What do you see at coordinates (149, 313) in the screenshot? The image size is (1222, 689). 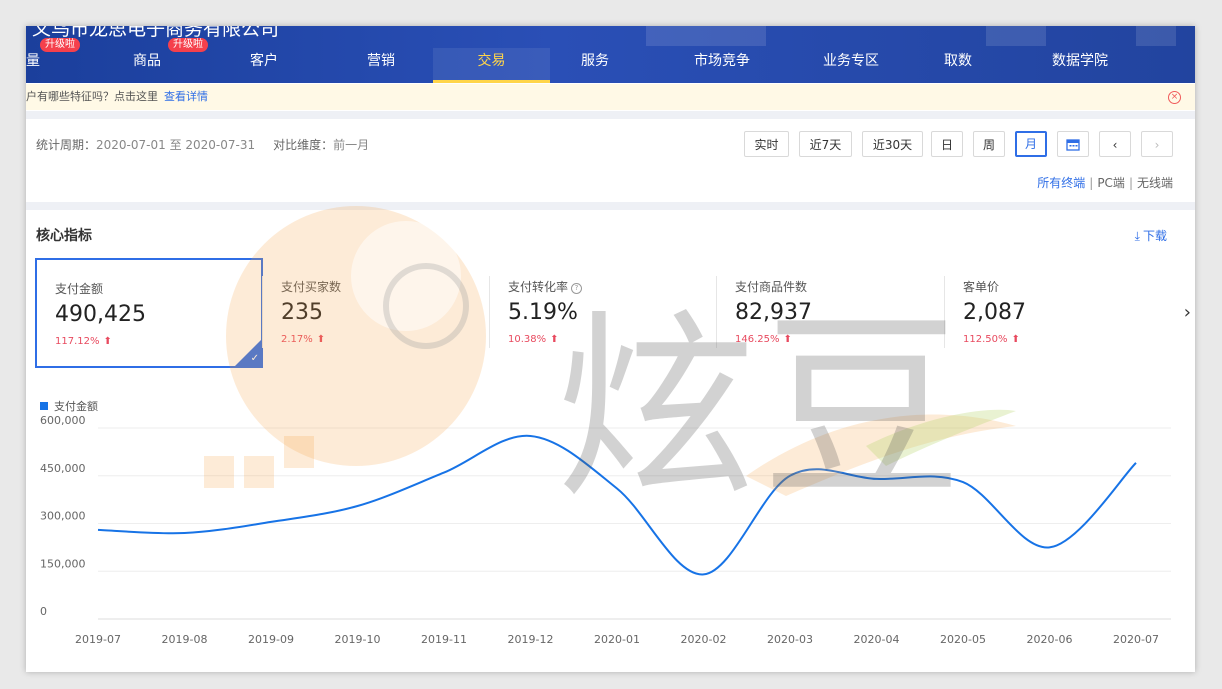 I see `metric-card: 支付金额 490,425 117.12% ⬆ ✓` at bounding box center [149, 313].